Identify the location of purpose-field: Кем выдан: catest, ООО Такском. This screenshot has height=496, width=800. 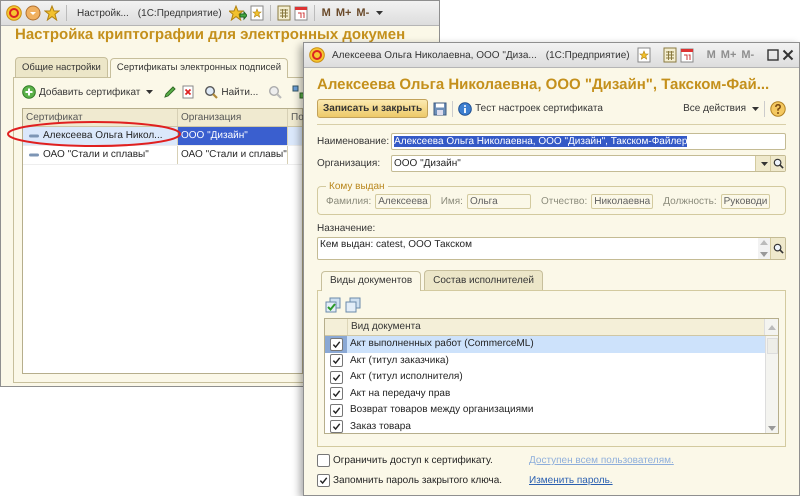
(551, 248).